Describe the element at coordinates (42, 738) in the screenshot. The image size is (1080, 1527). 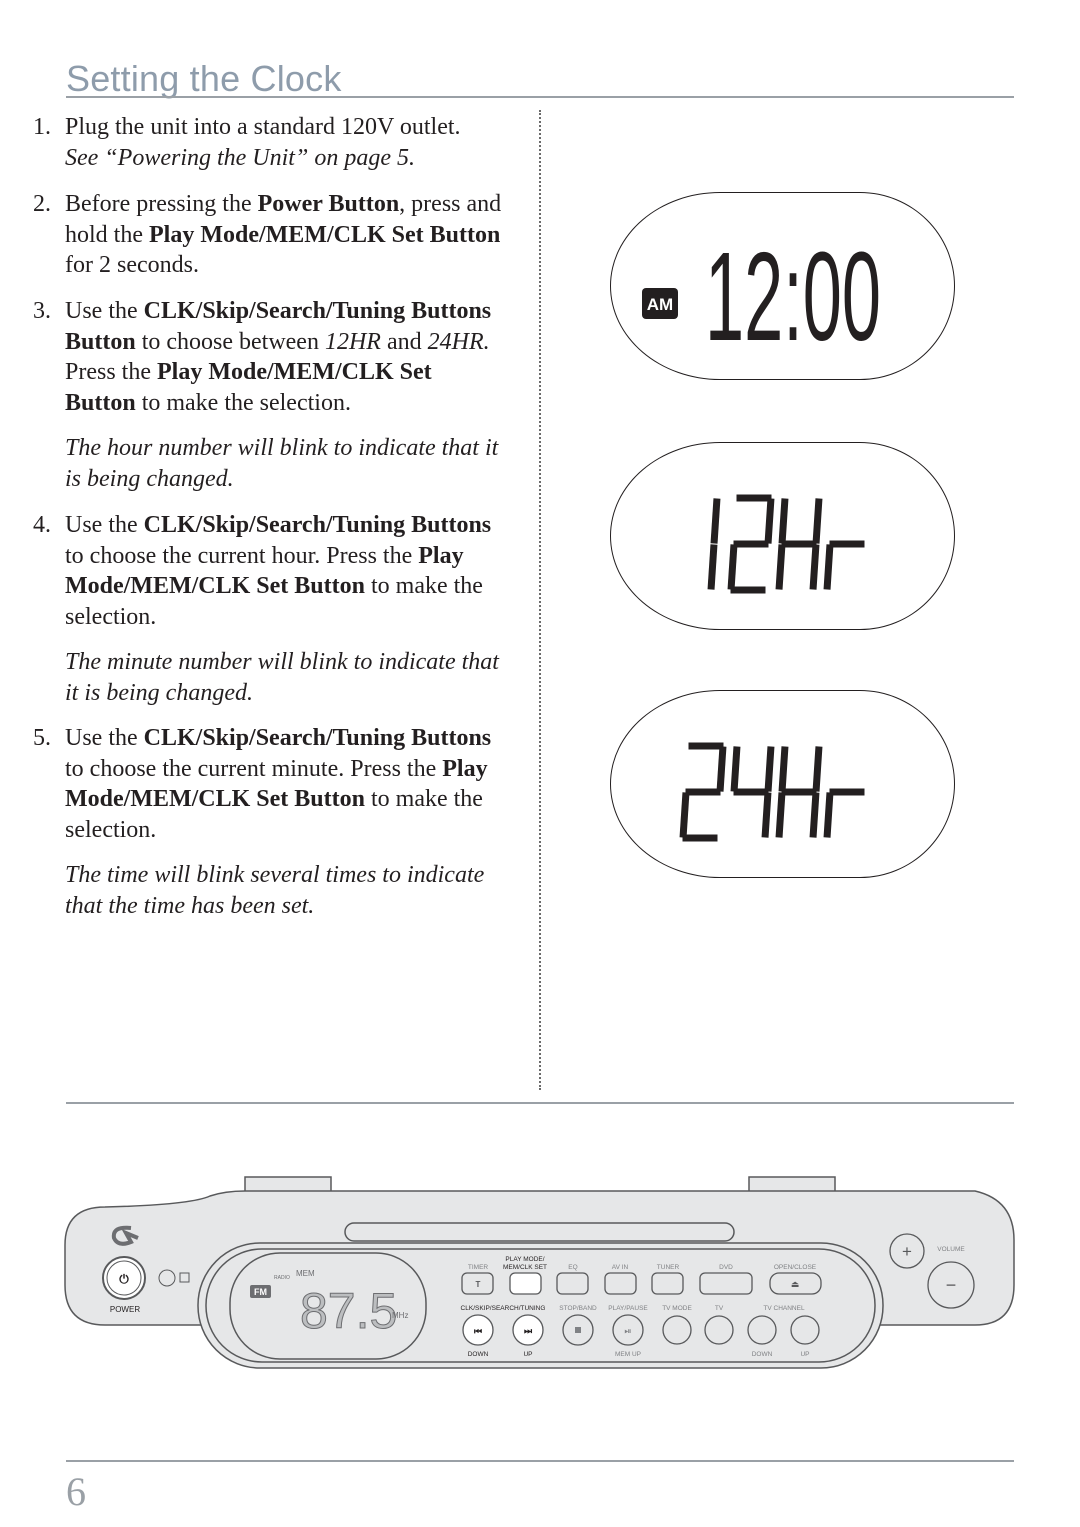
I see `step-number: 5.` at that location.